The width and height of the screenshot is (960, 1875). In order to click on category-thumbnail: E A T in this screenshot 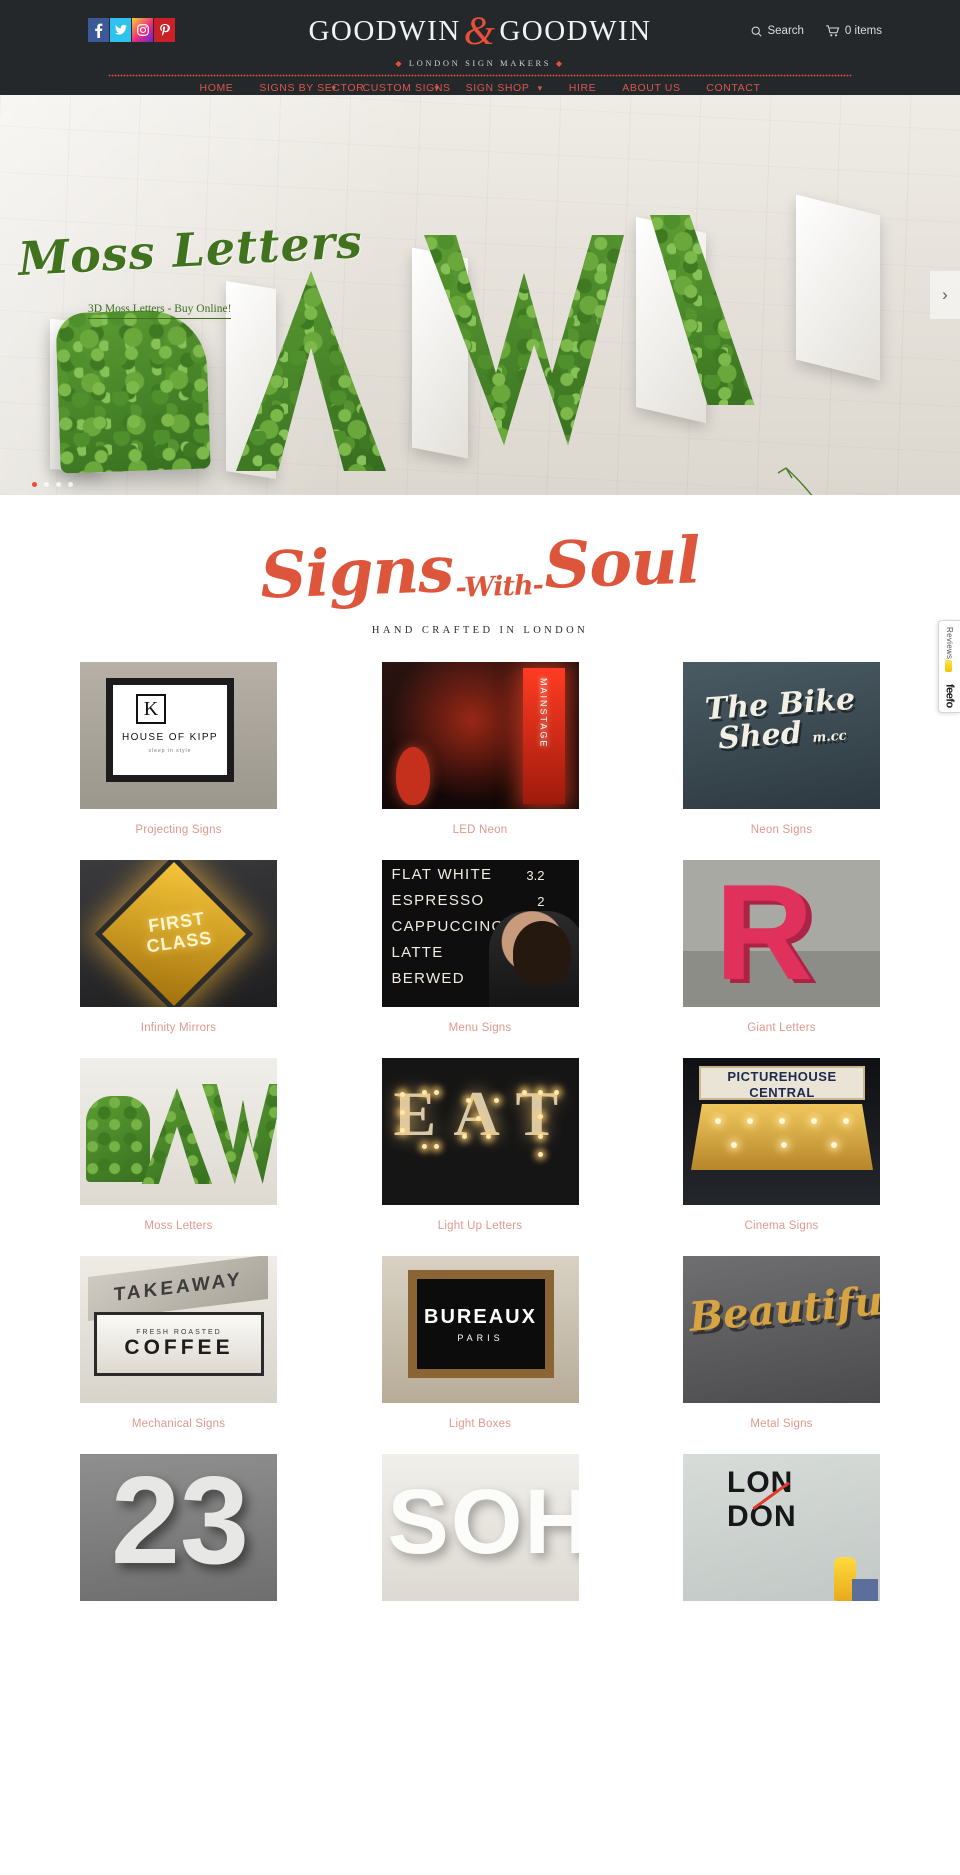, I will do `click(480, 1131)`.